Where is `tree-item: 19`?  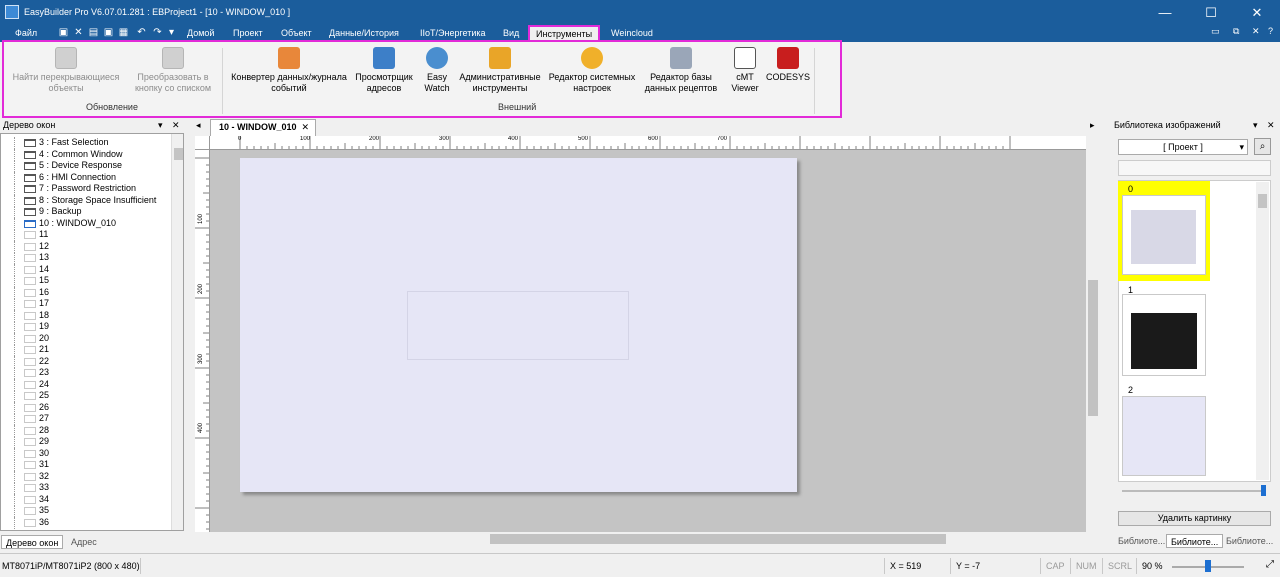 tree-item: 19 is located at coordinates (86, 327).